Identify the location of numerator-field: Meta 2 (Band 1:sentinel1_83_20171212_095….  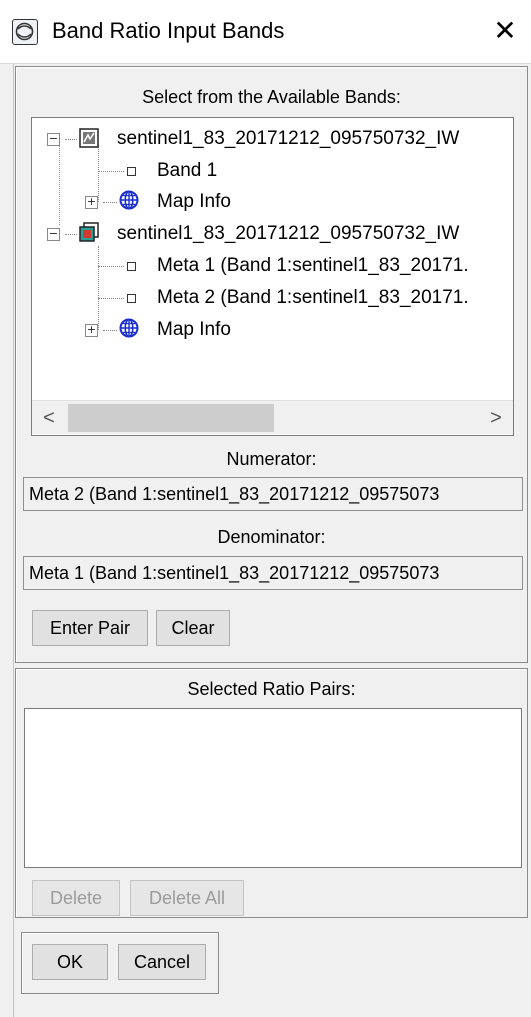
(273, 494).